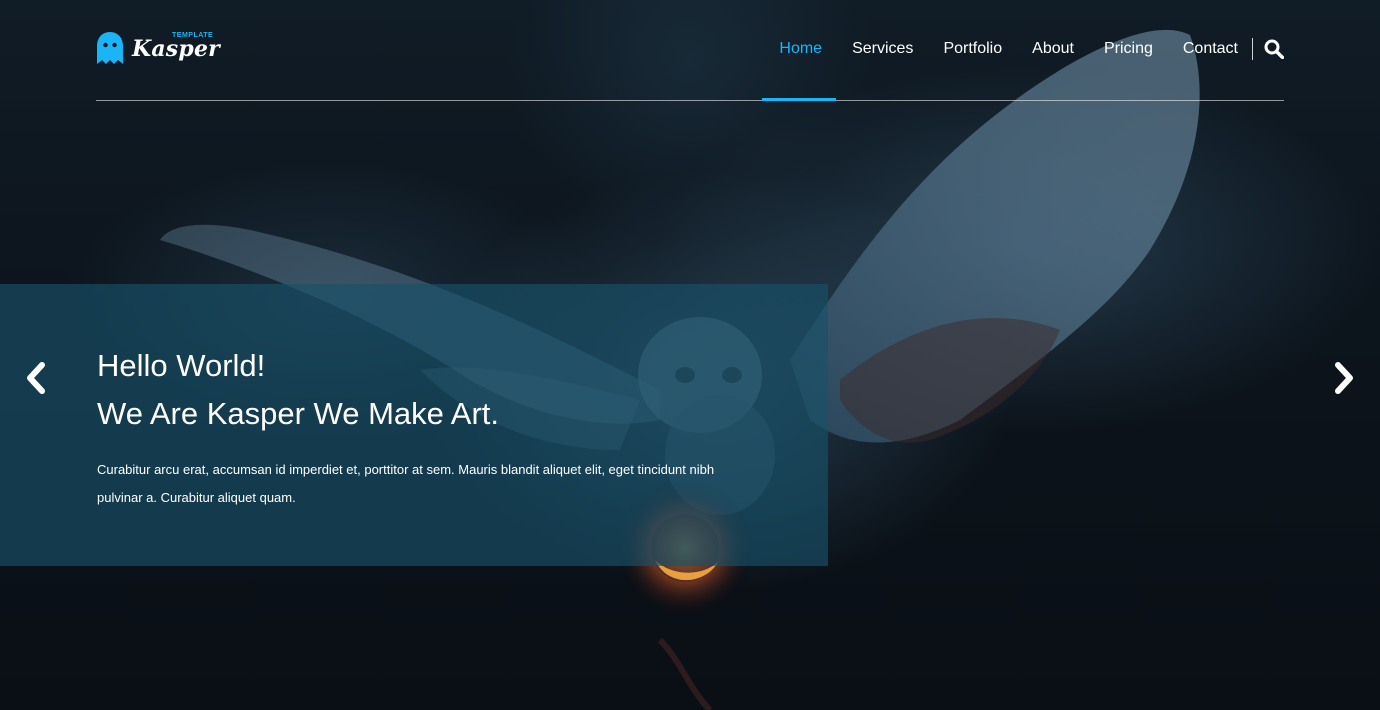 This screenshot has width=1380, height=710. I want to click on nav-link-about: About, so click(1053, 49).